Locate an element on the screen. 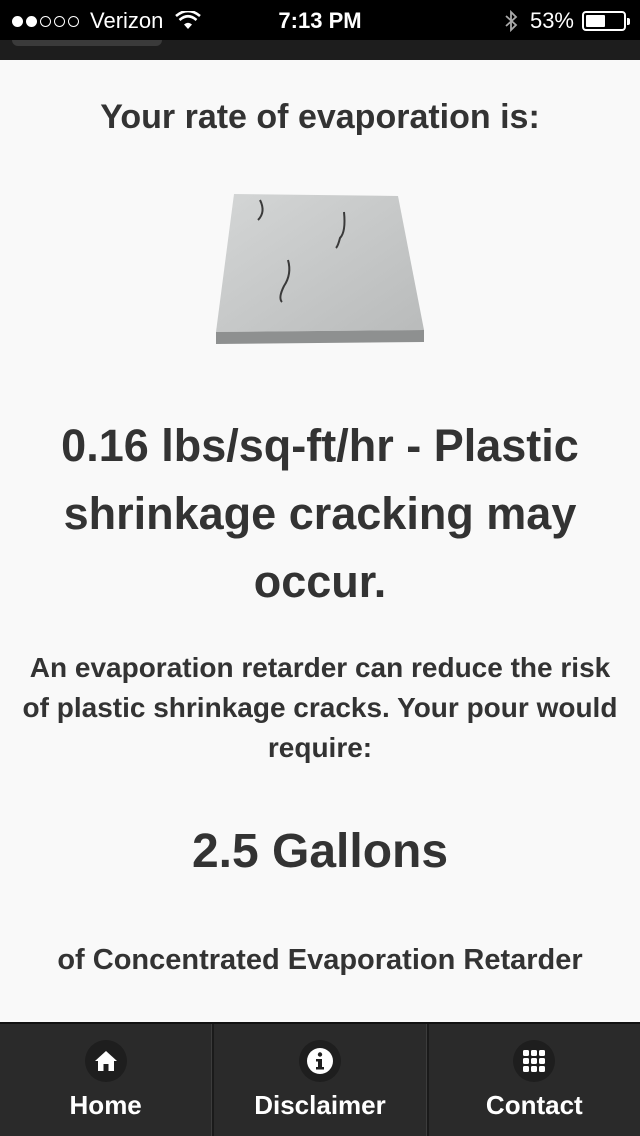 This screenshot has height=1136, width=640. tab-contact-label: Contact is located at coordinates (534, 1105).